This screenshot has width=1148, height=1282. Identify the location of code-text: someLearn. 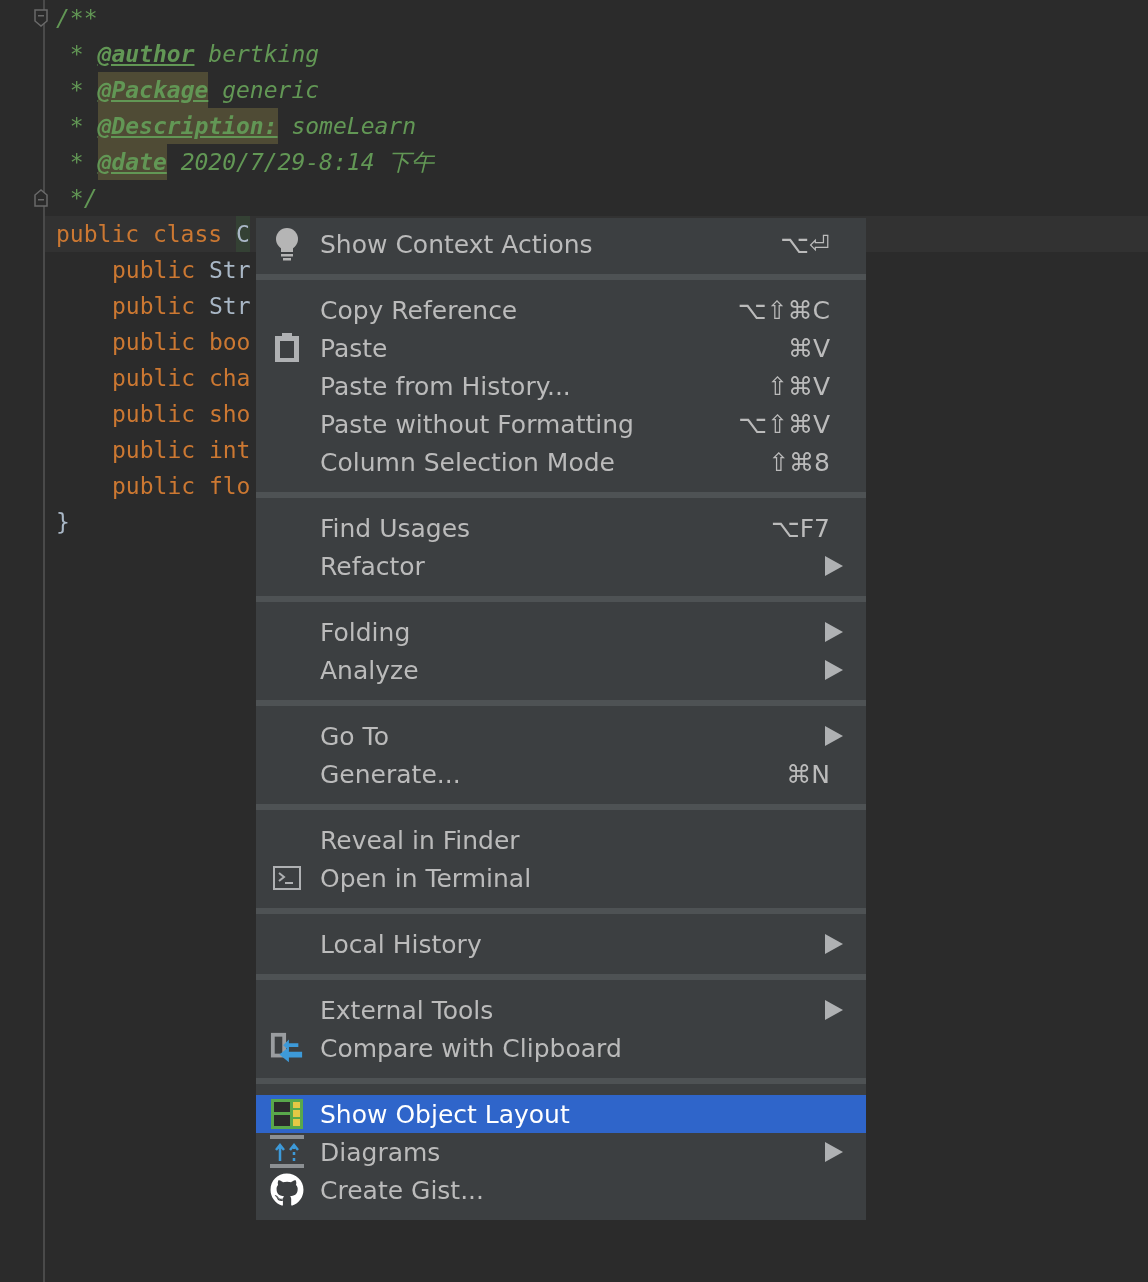
(353, 126).